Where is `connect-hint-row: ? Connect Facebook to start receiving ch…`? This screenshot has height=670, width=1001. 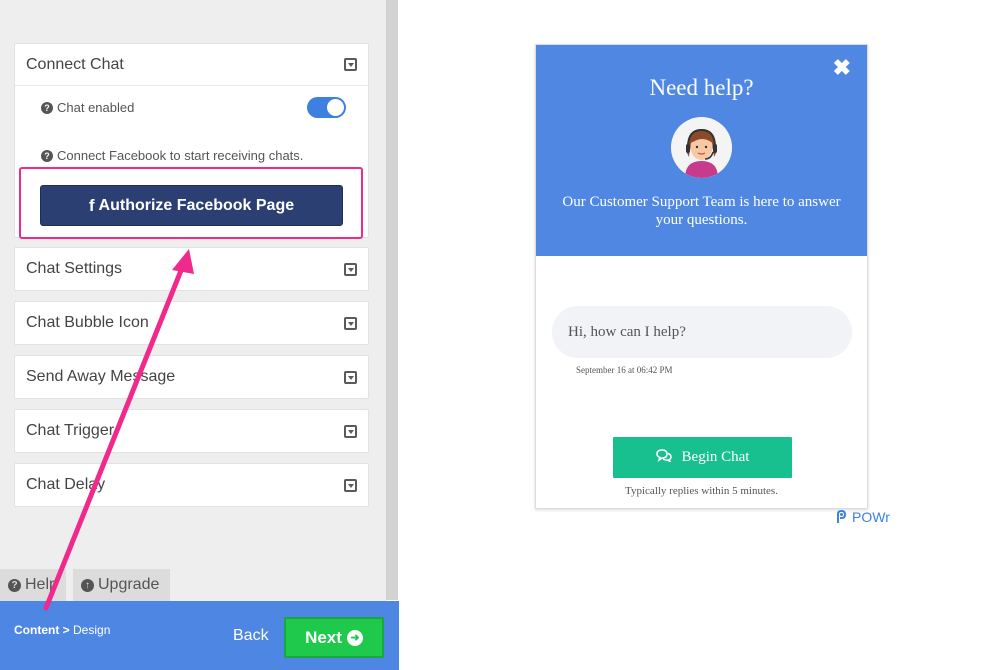
connect-hint-row: ? Connect Facebook to start receiving ch… is located at coordinates (172, 155).